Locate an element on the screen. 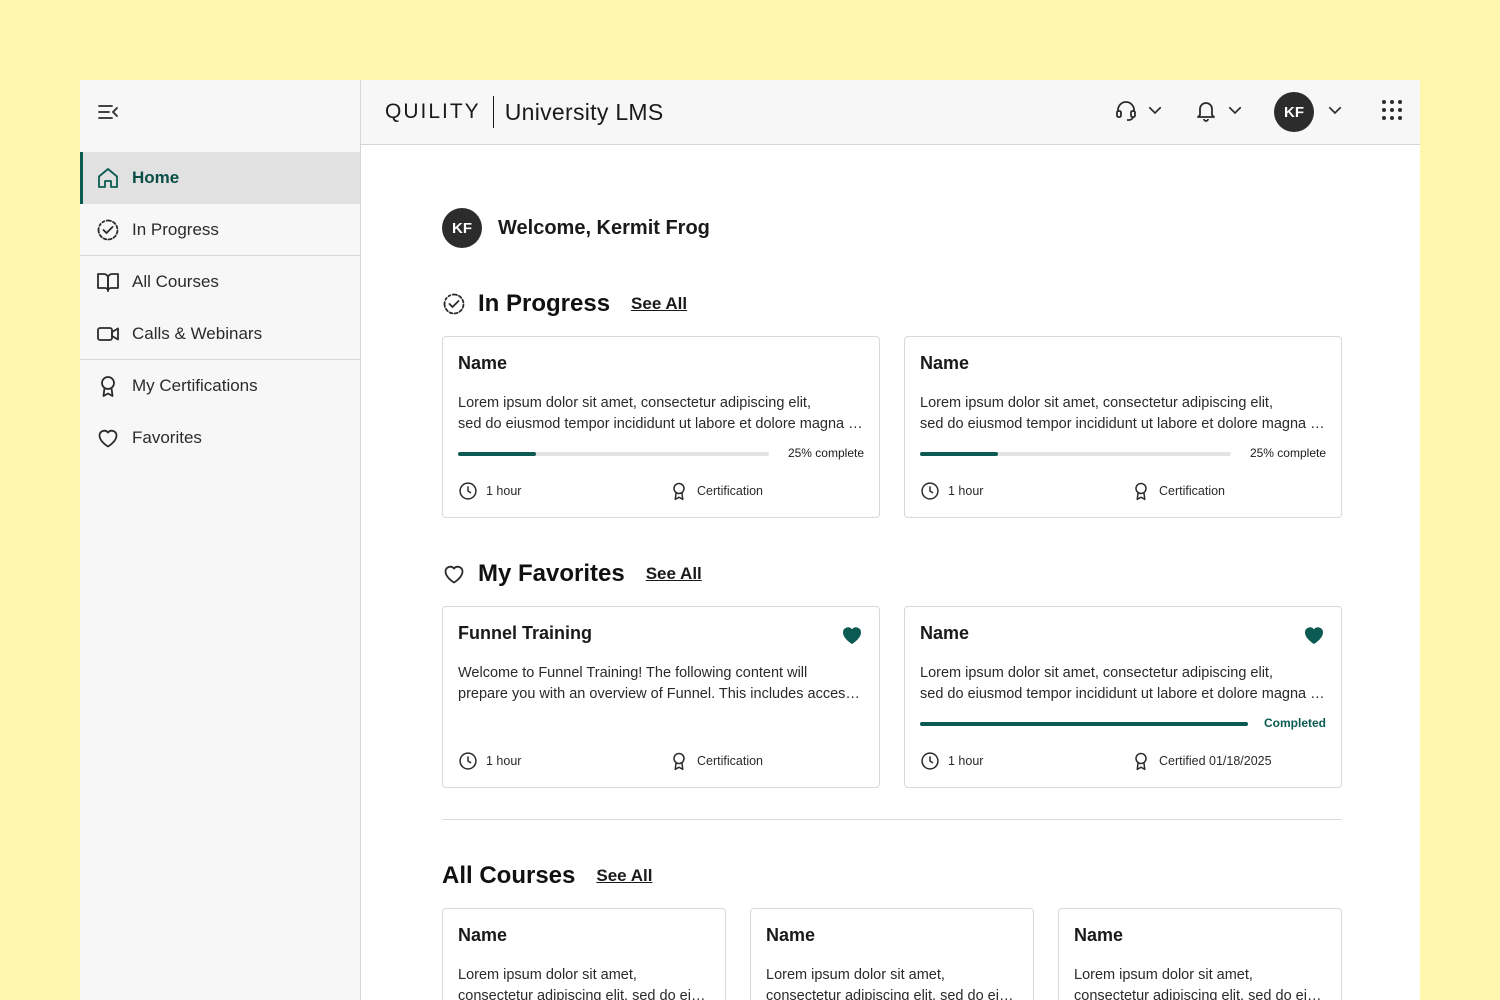  welcome-text: Welcome, Kermit Frog is located at coordinates (604, 227).